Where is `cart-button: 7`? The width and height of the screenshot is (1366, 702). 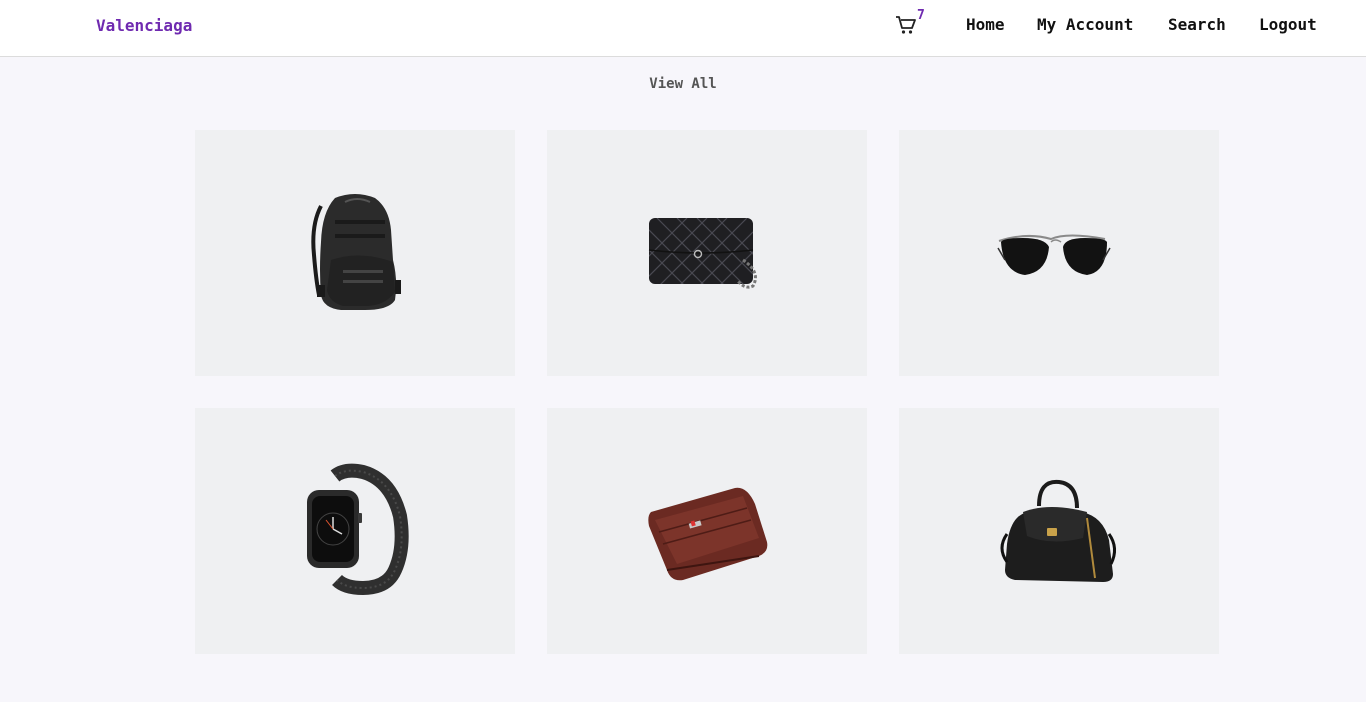 cart-button: 7 is located at coordinates (913, 23).